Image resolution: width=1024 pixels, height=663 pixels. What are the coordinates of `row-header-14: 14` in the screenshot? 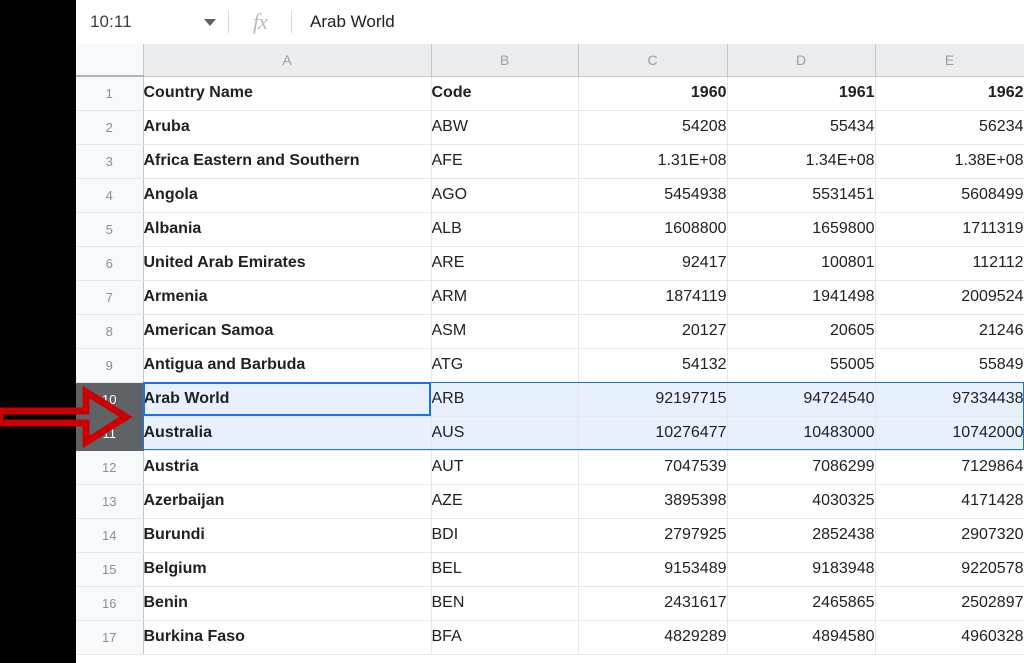 It's located at (110, 535).